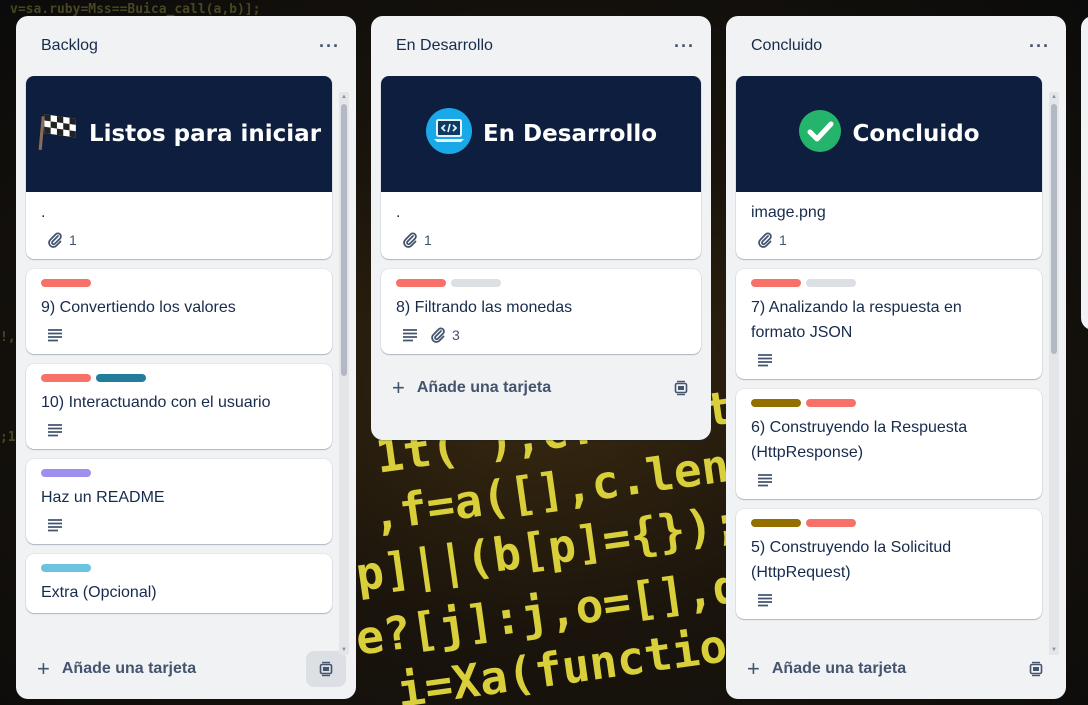 This screenshot has height=705, width=1088. I want to click on cover-title: Listos para iniciar, so click(205, 134).